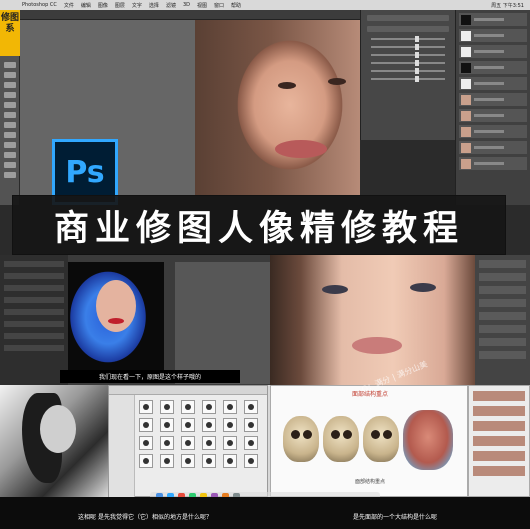 The height and width of the screenshot is (529, 530). What do you see at coordinates (507, 5) in the screenshot?
I see `menubar-clock: 周五 下午3:51` at bounding box center [507, 5].